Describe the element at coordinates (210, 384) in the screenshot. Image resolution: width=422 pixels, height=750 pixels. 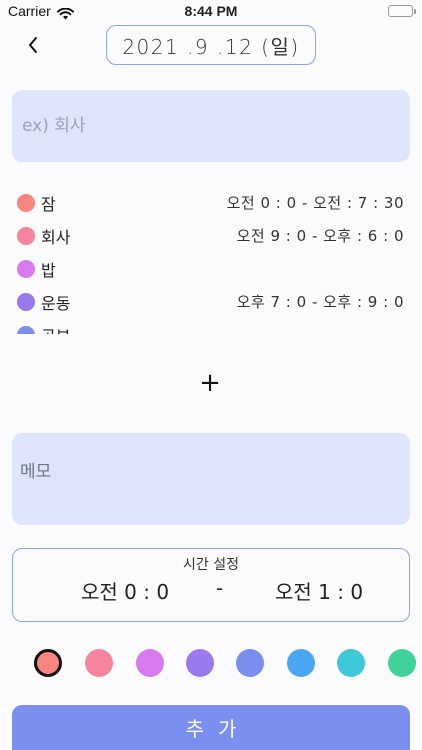
I see `add-schedule-button: +` at that location.